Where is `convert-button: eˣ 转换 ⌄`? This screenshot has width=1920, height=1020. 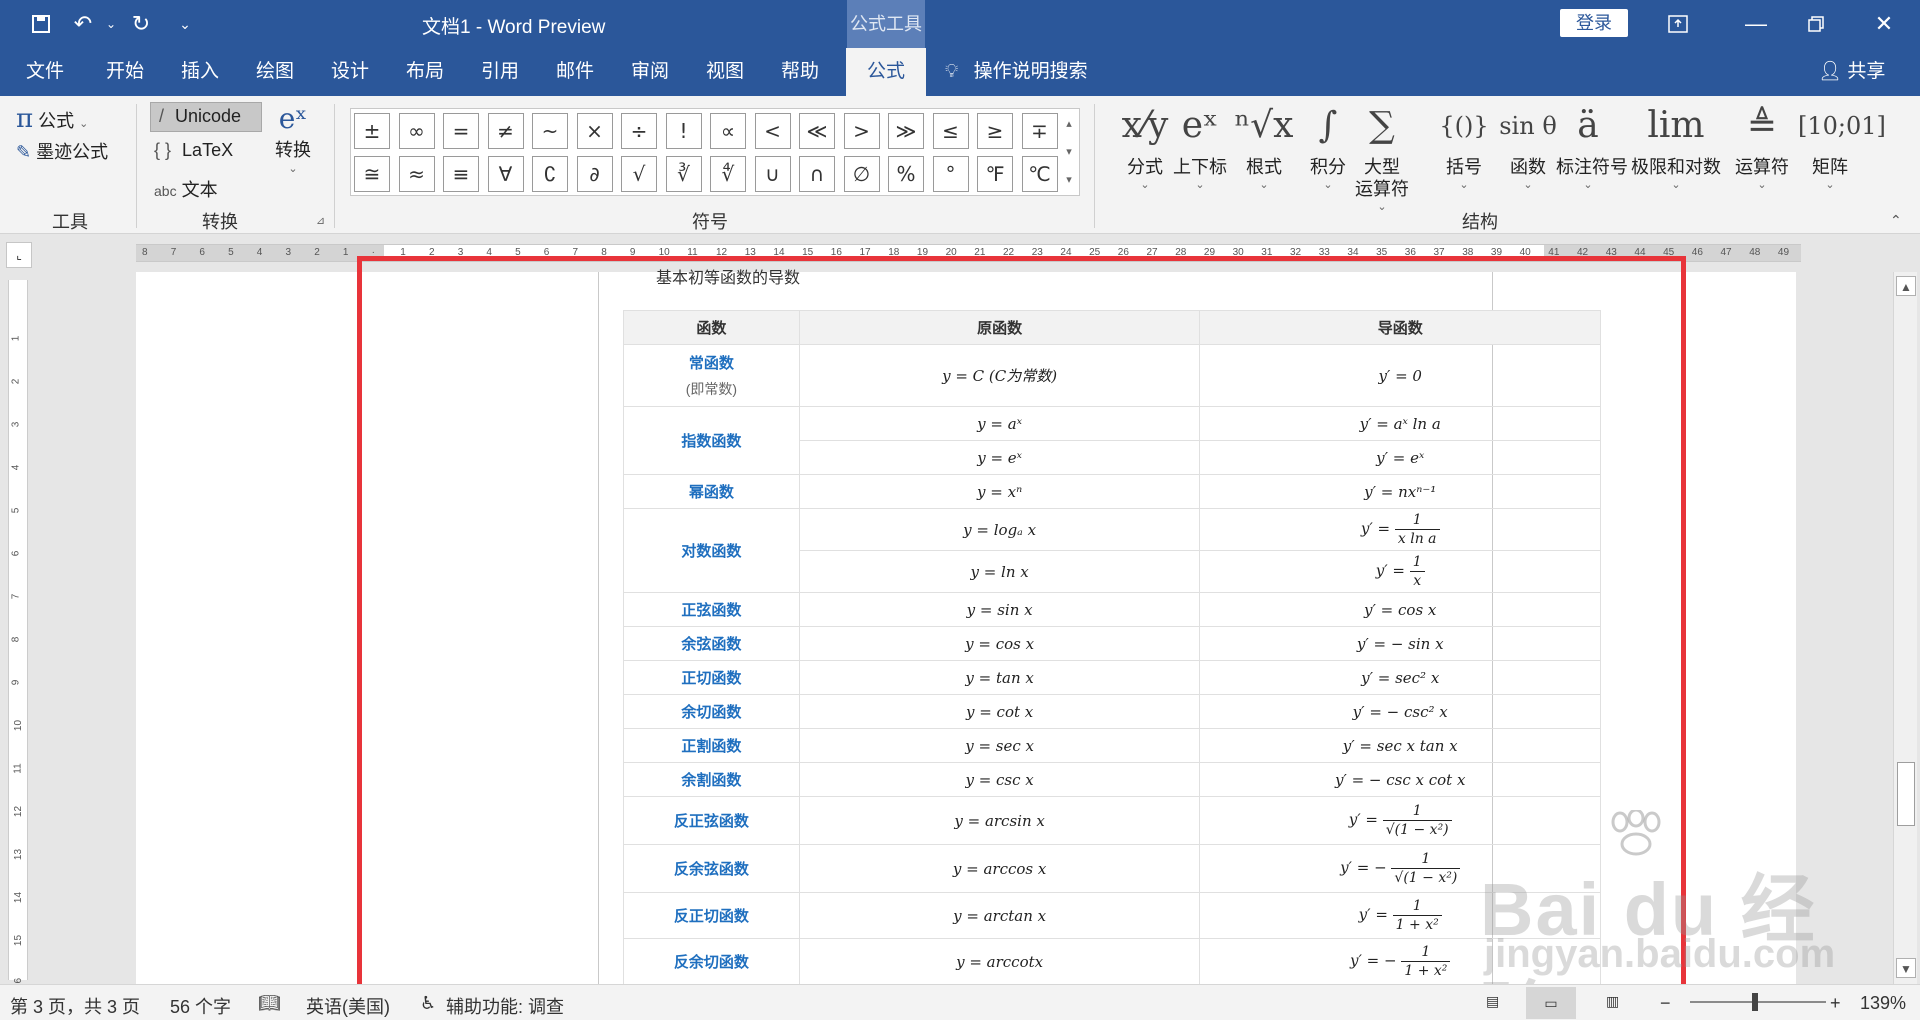 convert-button: eˣ 转换 ⌄ is located at coordinates (293, 138).